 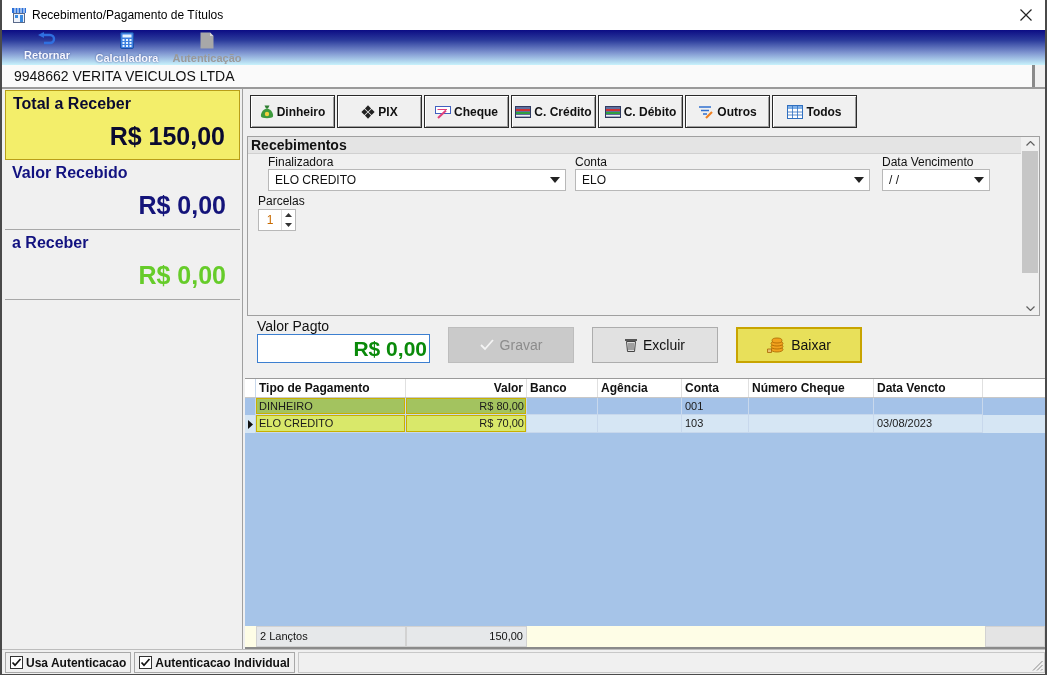 I want to click on table-cell: 103, so click(x=715, y=424).